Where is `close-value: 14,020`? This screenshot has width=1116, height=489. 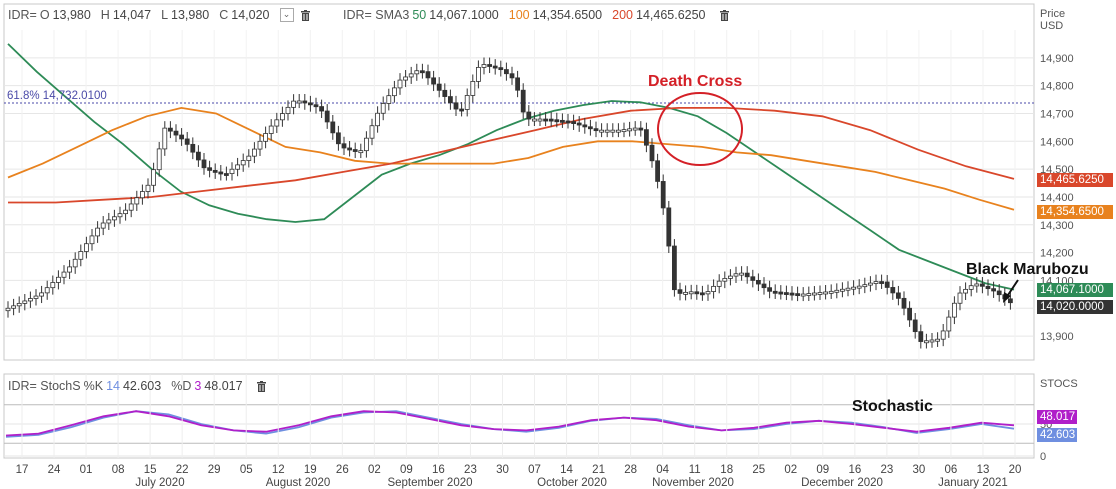
close-value: 14,020 is located at coordinates (250, 15).